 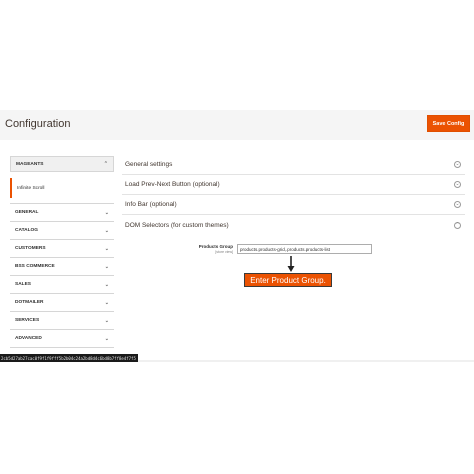 What do you see at coordinates (62, 231) in the screenshot?
I see `sidebar-item-catalog: CATALOG ⌄` at bounding box center [62, 231].